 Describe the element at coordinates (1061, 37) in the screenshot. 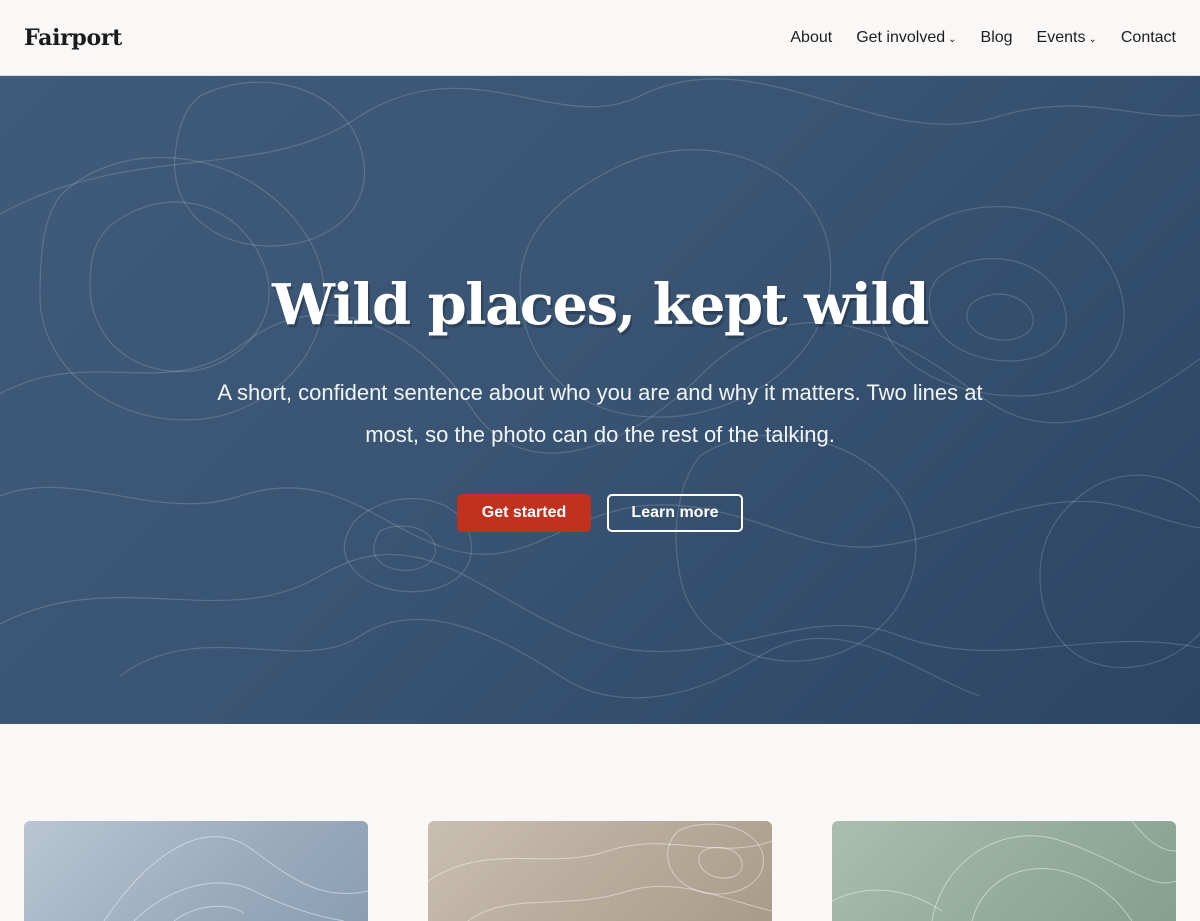

I see `nav-item-label: Events` at that location.